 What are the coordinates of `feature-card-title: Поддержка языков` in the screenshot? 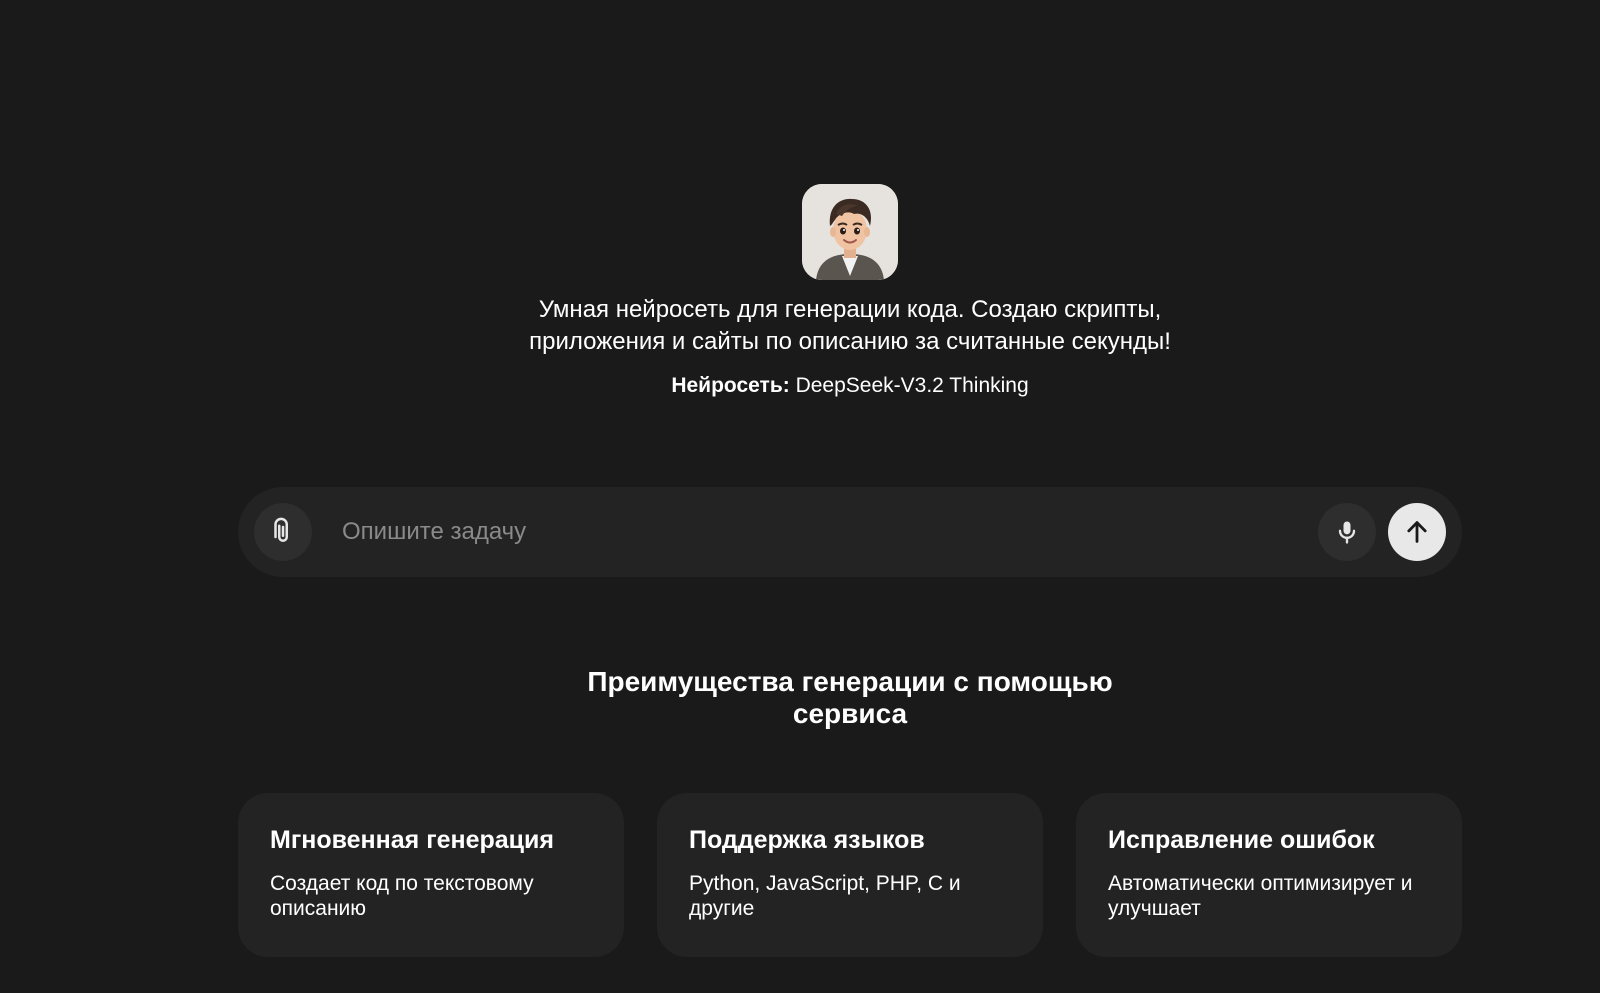 It's located at (807, 840).